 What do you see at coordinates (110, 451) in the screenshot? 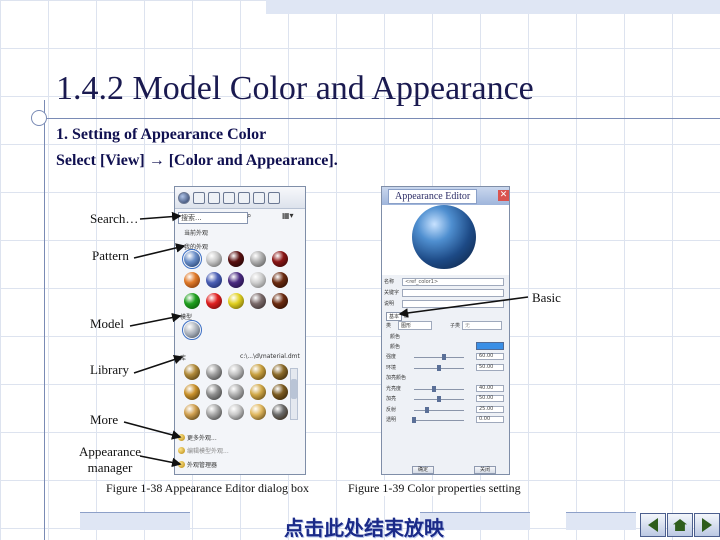
I see `label-appearance-manager-line1: Appearance` at bounding box center [110, 451].